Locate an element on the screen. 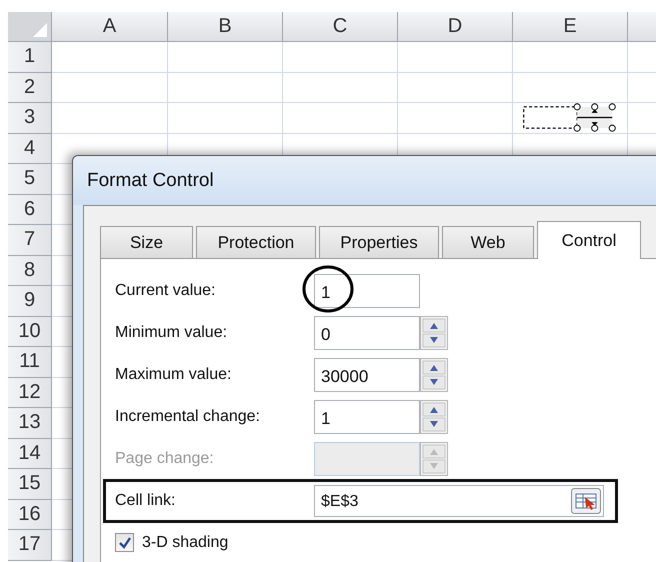  row-header: 8 is located at coordinates (30, 271).